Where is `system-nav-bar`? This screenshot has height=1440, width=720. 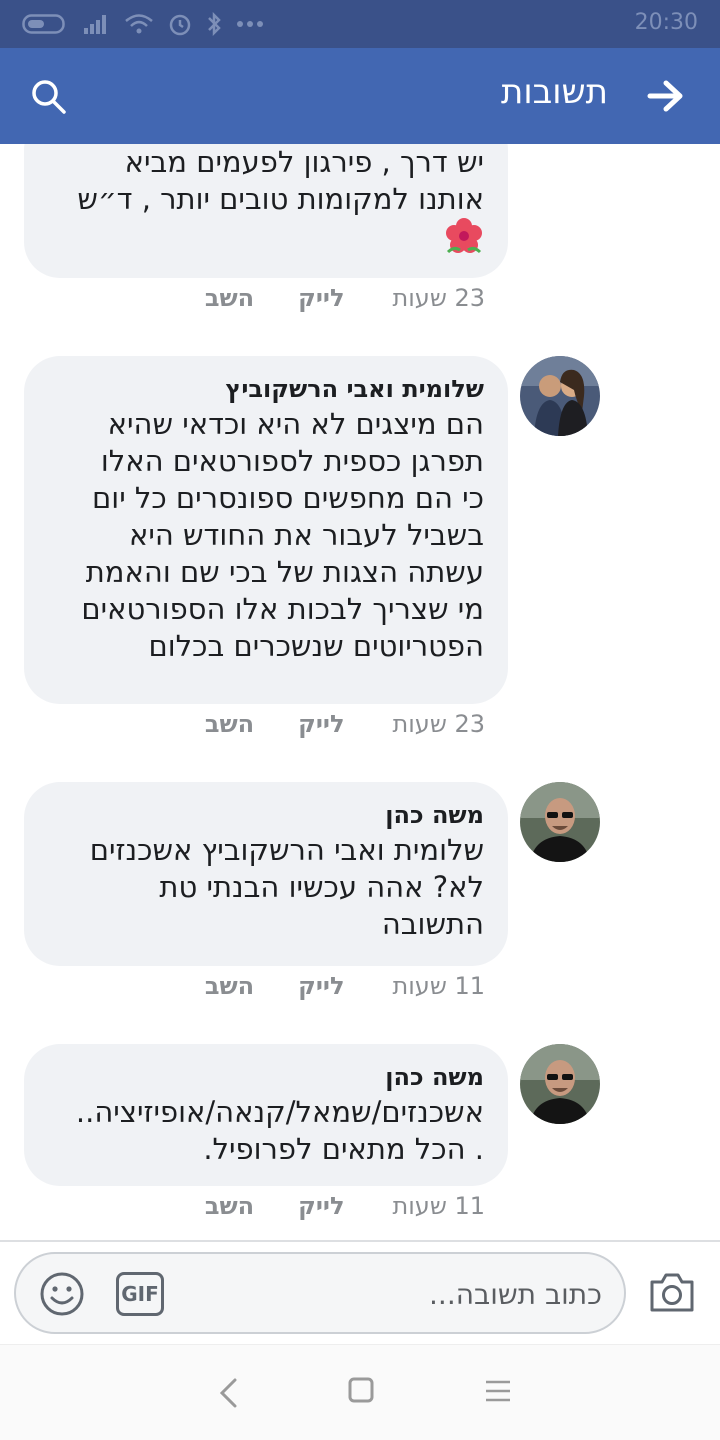
system-nav-bar is located at coordinates (360, 1392).